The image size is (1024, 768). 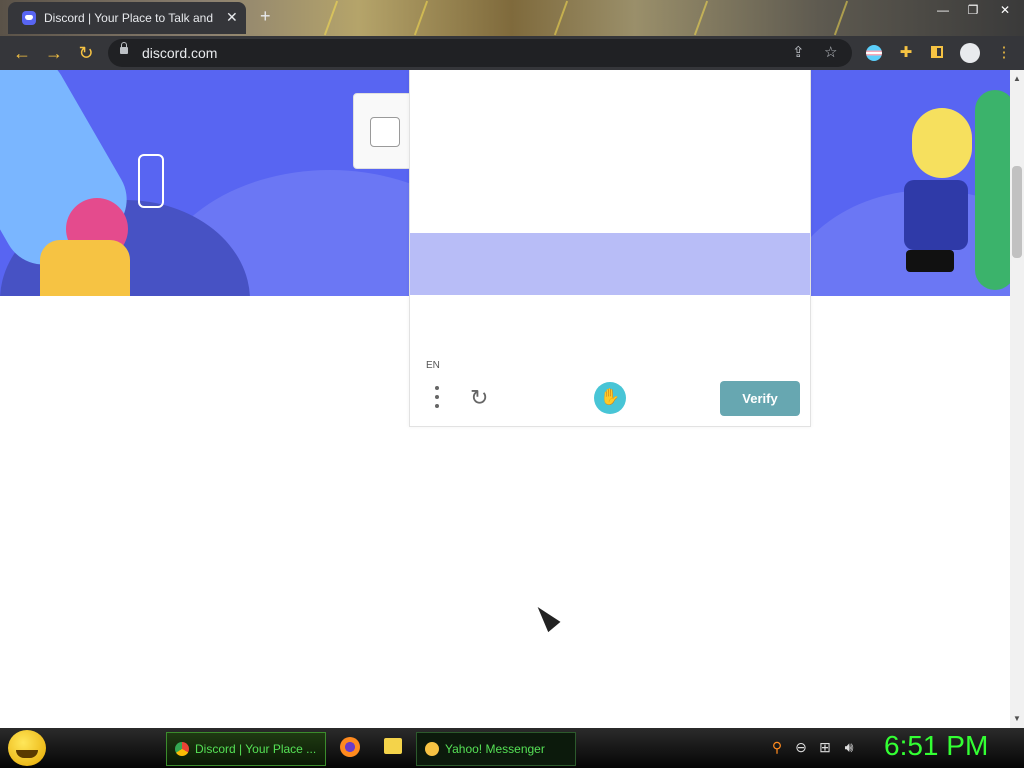 I want to click on captcha-checkbox, so click(x=385, y=132).